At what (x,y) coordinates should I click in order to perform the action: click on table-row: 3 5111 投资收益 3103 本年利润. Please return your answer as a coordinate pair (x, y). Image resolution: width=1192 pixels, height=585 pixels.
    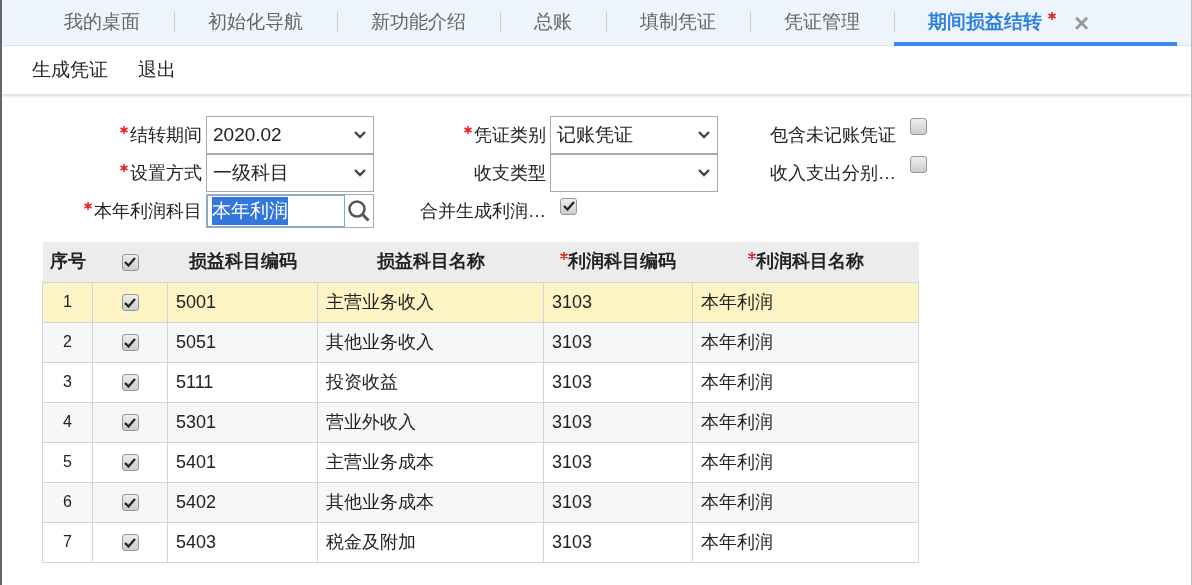
    Looking at the image, I should click on (480, 382).